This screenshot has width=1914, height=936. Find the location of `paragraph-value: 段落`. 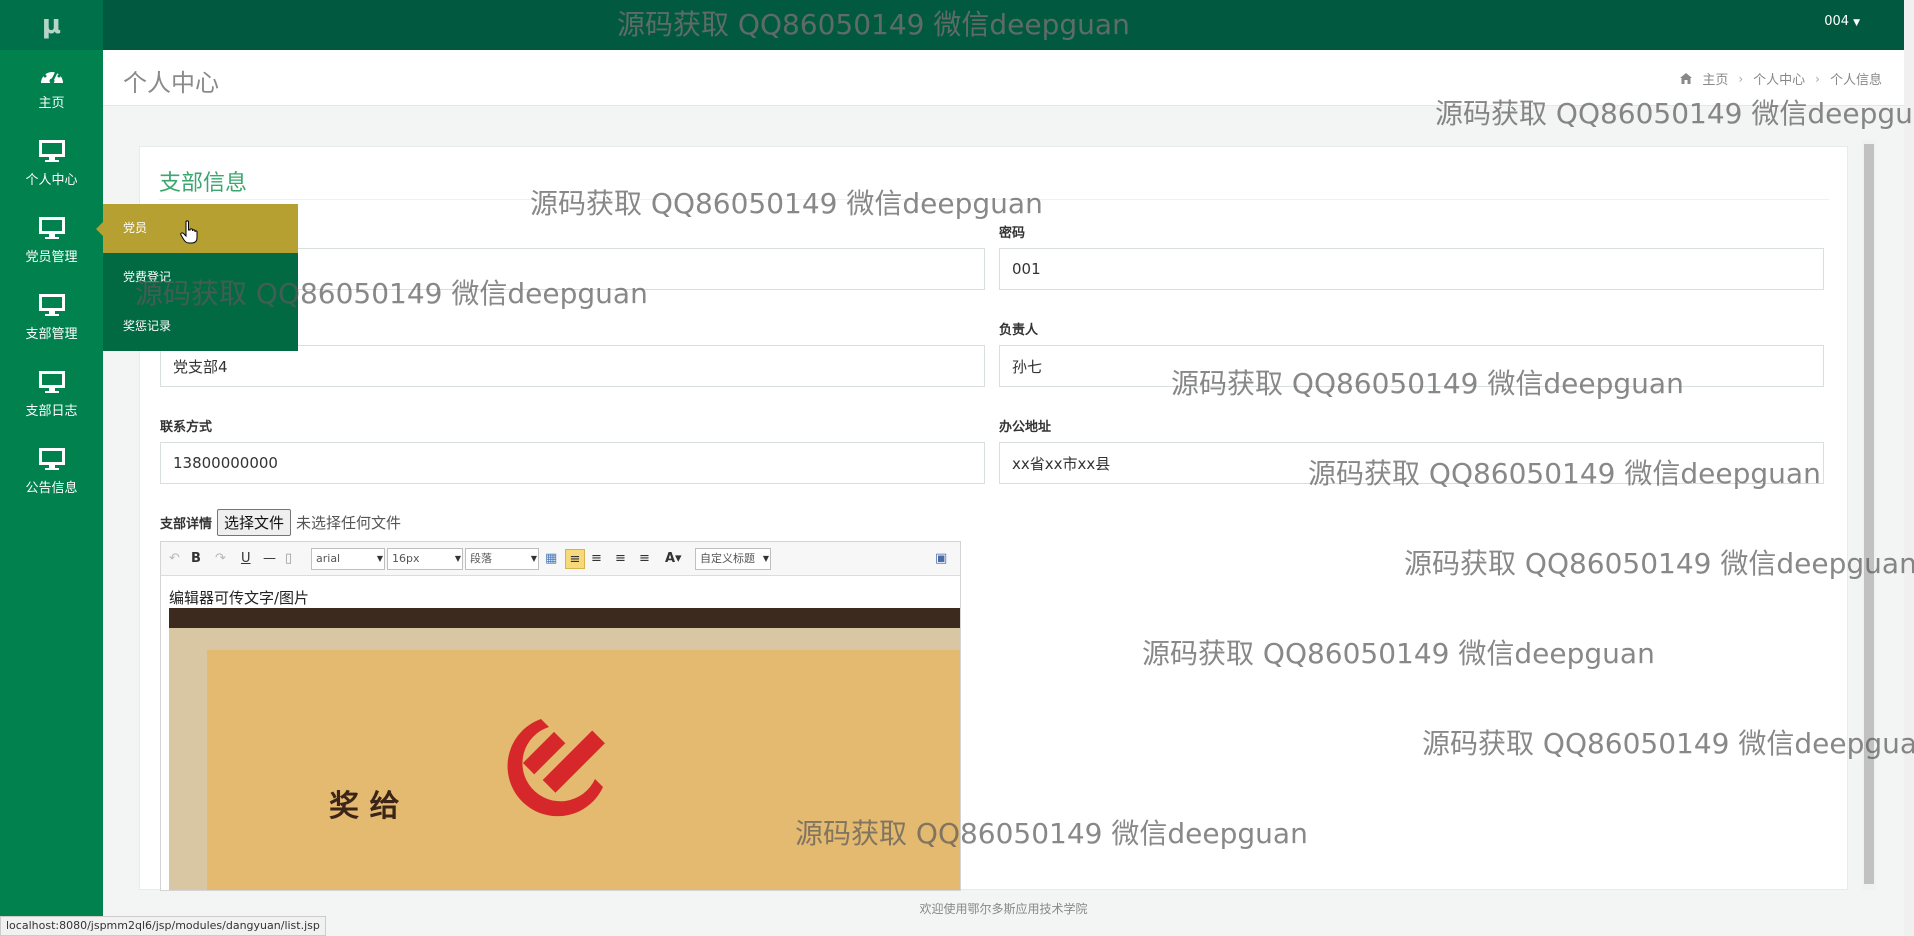

paragraph-value: 段落 is located at coordinates (481, 558).